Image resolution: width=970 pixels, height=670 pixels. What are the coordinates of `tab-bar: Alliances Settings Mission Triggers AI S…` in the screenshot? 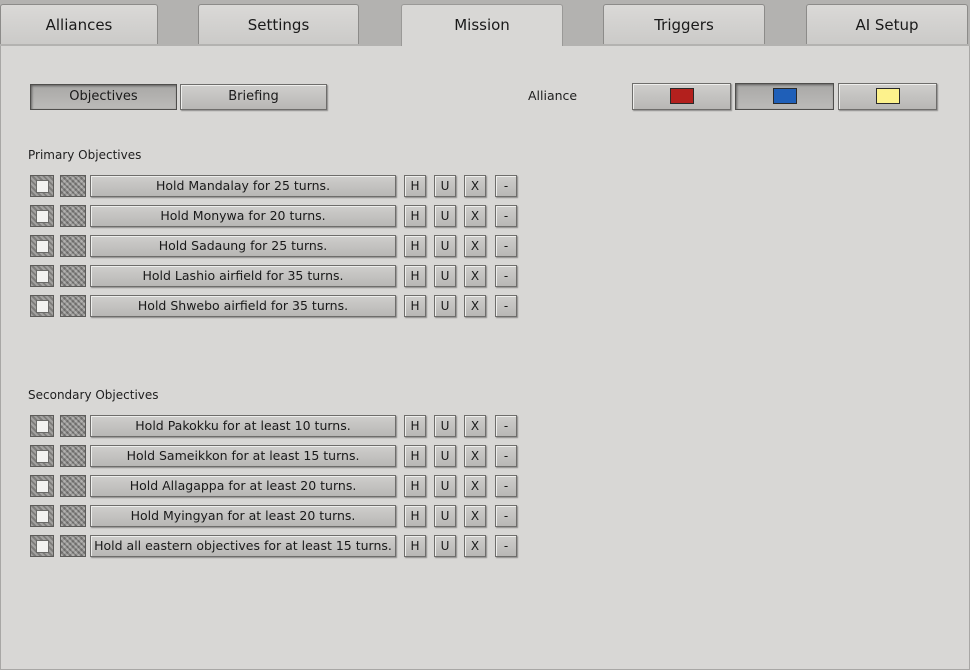 It's located at (485, 24).